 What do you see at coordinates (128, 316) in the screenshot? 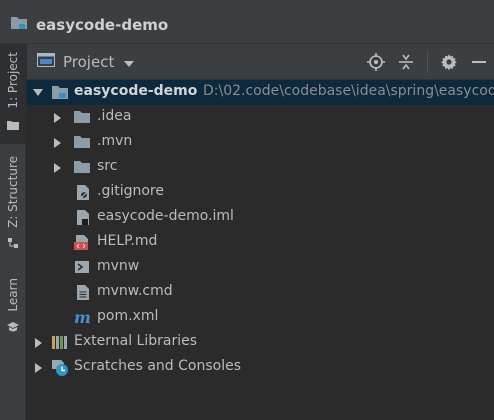
I see `tree-item-label: pom.xml` at bounding box center [128, 316].